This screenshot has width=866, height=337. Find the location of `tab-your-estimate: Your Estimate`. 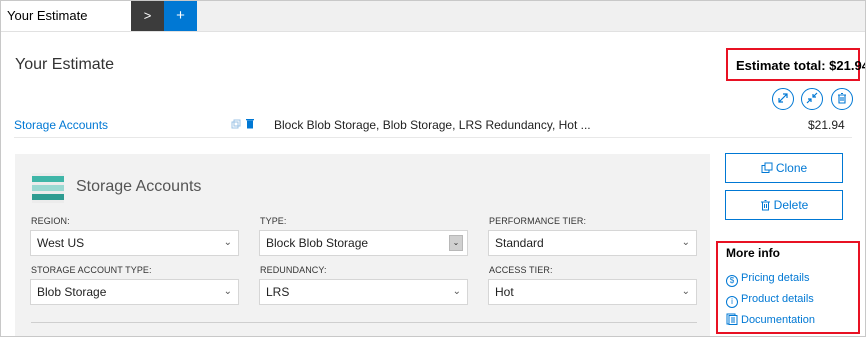

tab-your-estimate: Your Estimate is located at coordinates (66, 16).